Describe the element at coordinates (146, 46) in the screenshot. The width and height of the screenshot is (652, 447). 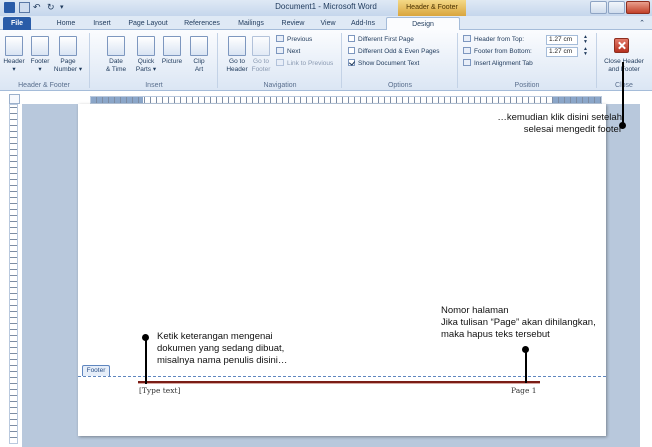
I see `quick-parts-icon` at that location.